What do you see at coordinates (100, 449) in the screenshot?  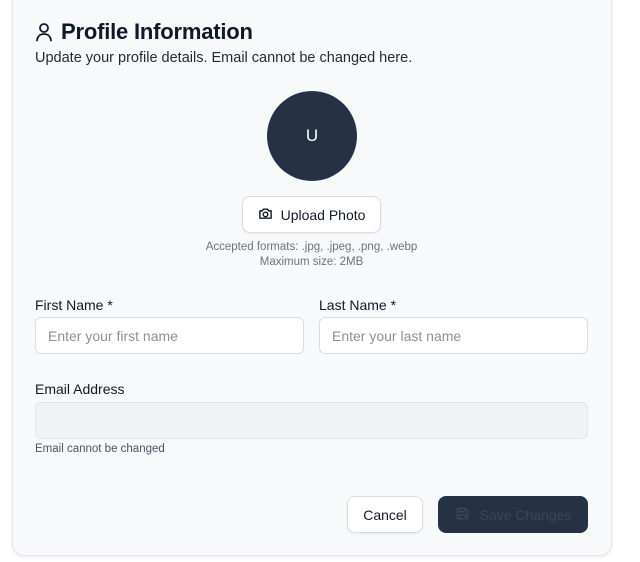 I see `email-note: Email cannot be changed` at bounding box center [100, 449].